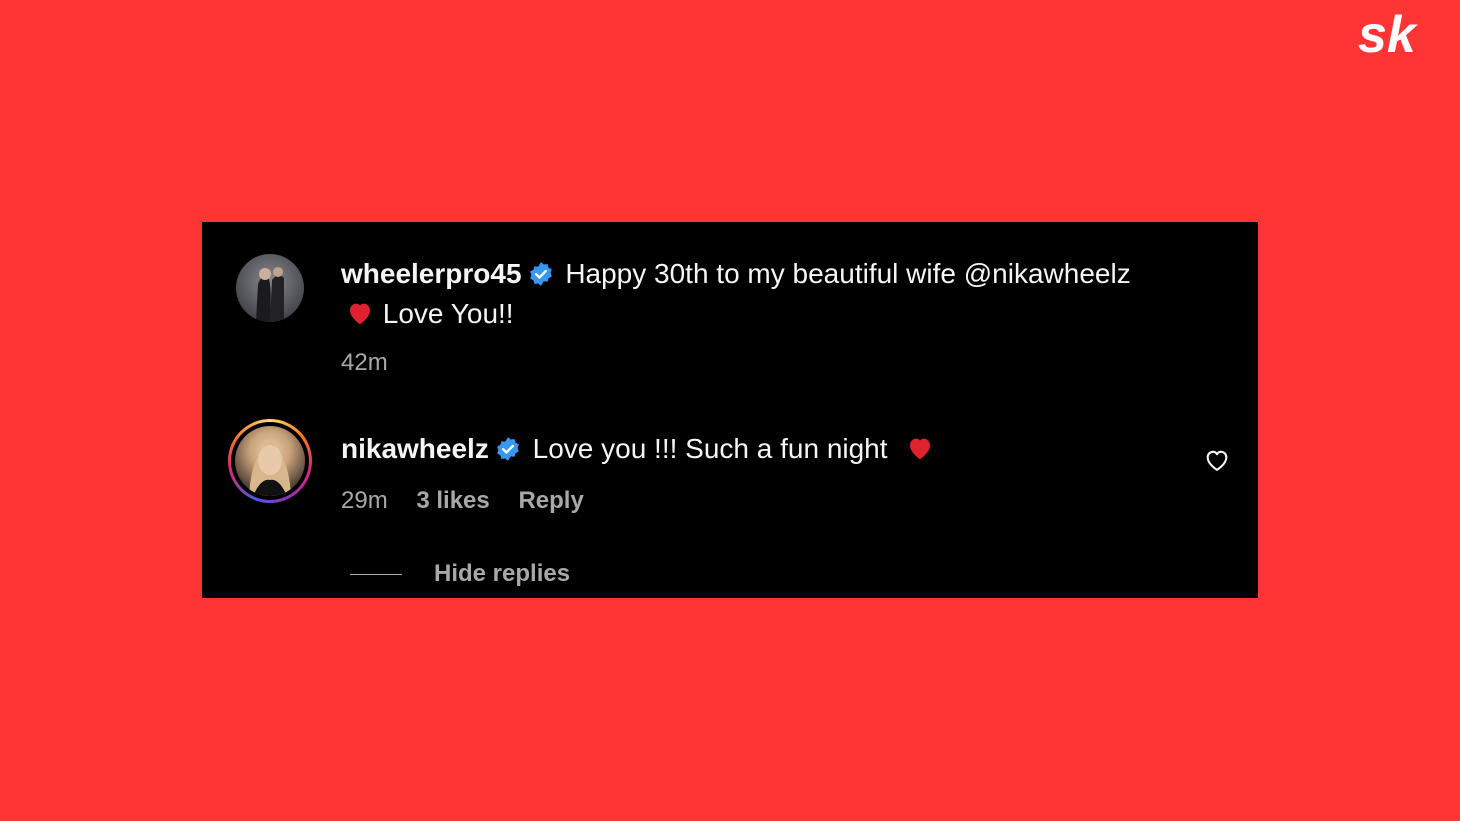 The width and height of the screenshot is (1460, 821). I want to click on hide-replies-label: Hide replies, so click(502, 573).